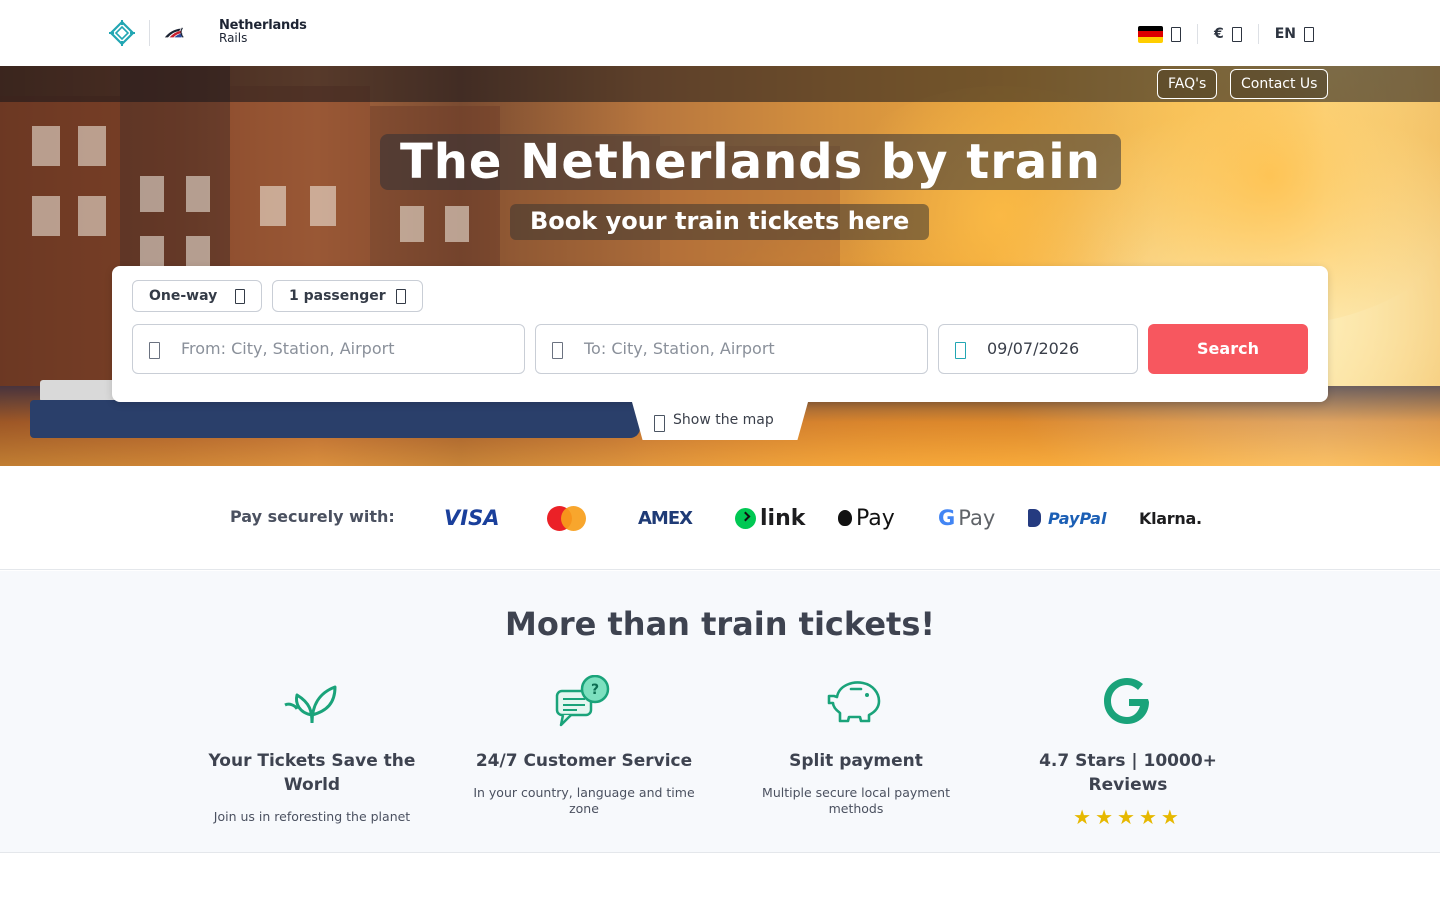 This screenshot has height=900, width=1440. I want to click on klarna-text: Klarna., so click(1170, 518).